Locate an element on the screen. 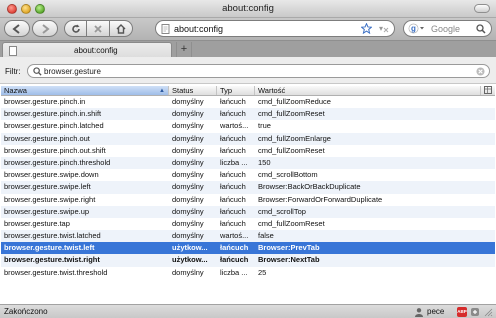 The image size is (496, 318). search-placeholder: Google is located at coordinates (446, 29).